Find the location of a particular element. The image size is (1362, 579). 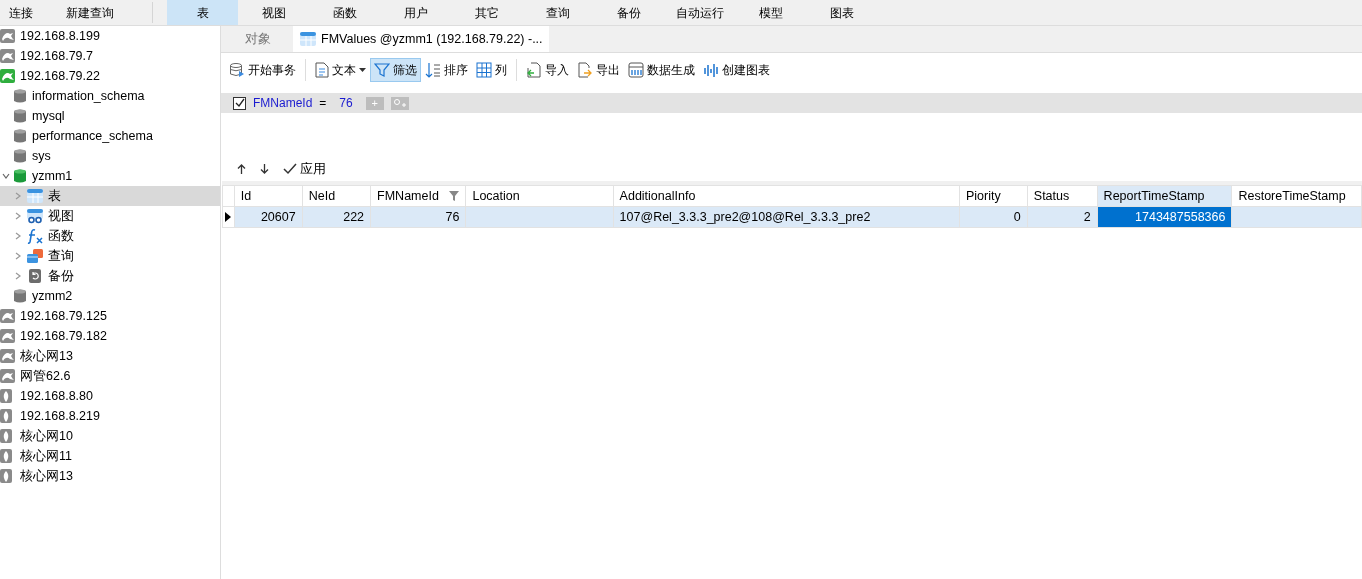

document-icon is located at coordinates (322, 70).